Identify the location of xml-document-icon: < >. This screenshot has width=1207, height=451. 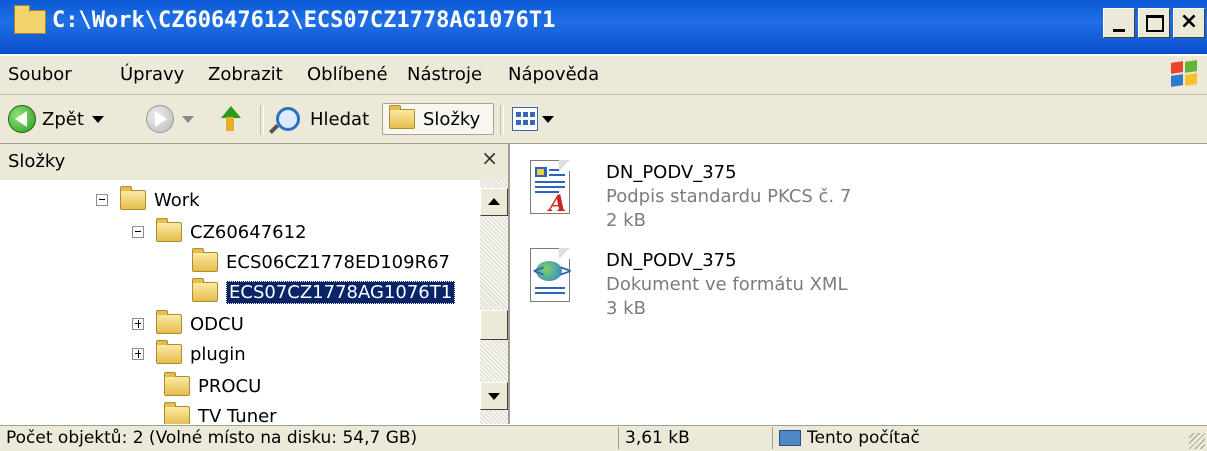
(552, 276).